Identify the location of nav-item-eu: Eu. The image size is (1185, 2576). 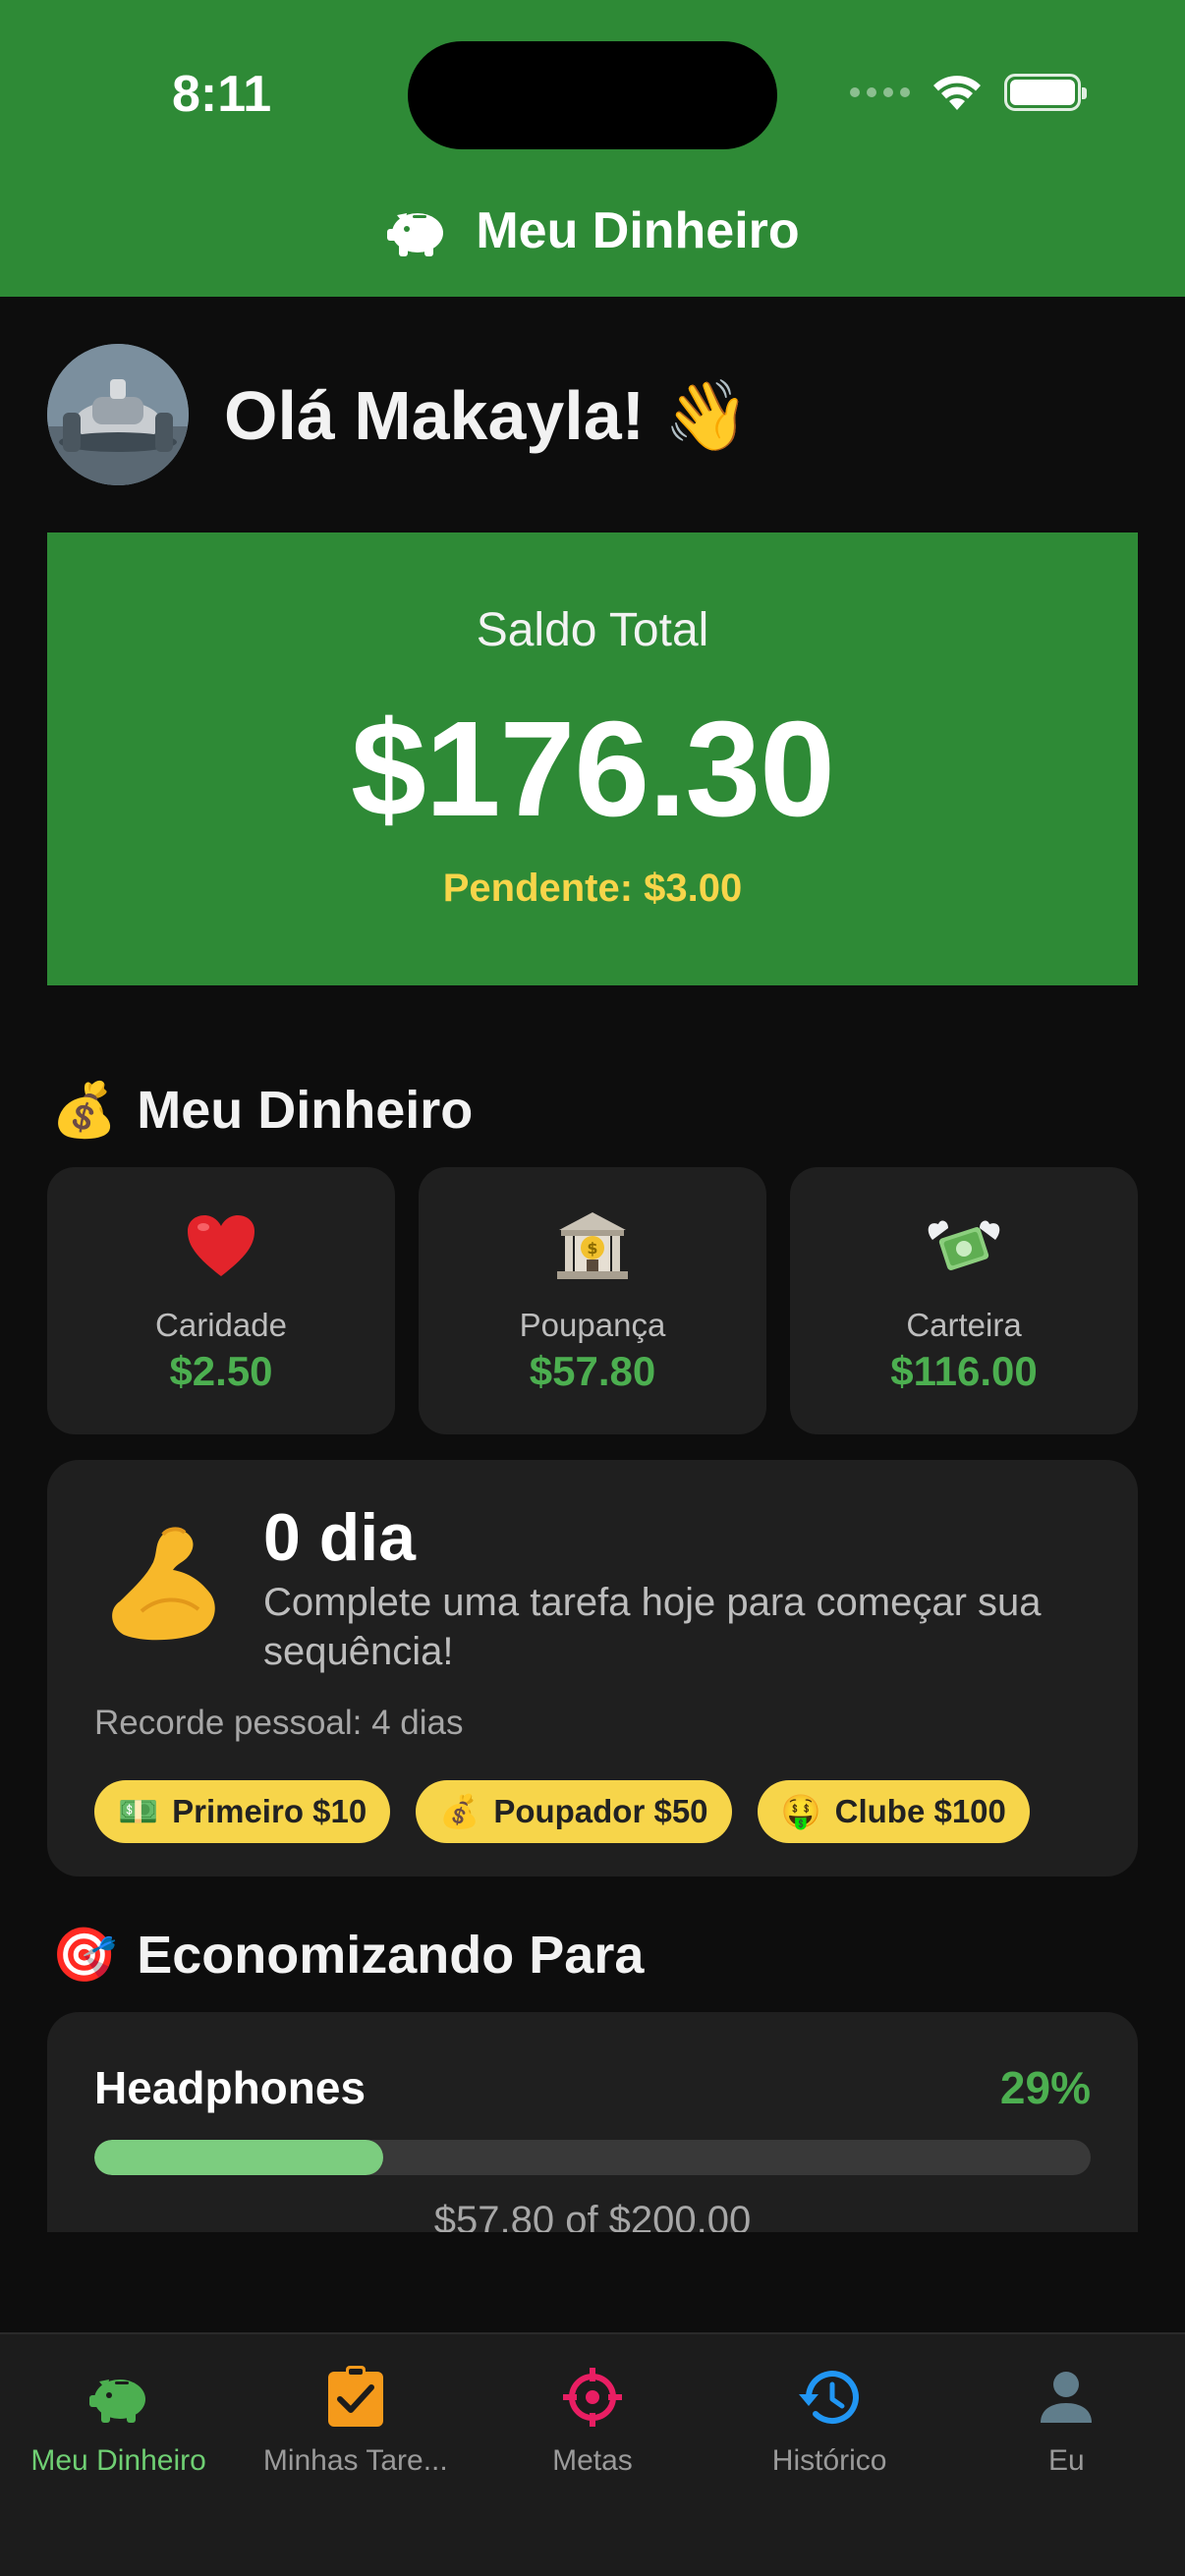
(1067, 2455).